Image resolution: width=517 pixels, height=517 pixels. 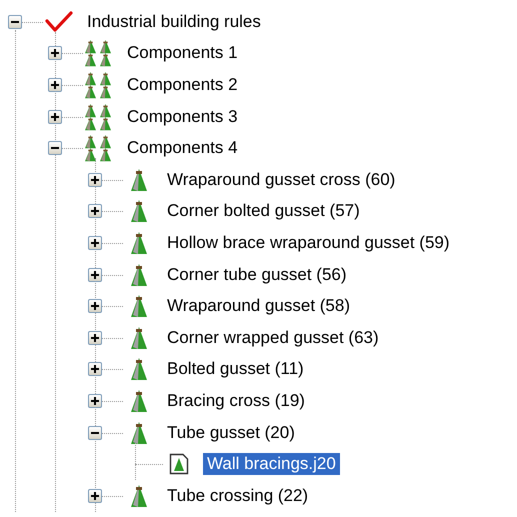 I want to click on tree-item: Bracing cross (19), so click(x=236, y=401).